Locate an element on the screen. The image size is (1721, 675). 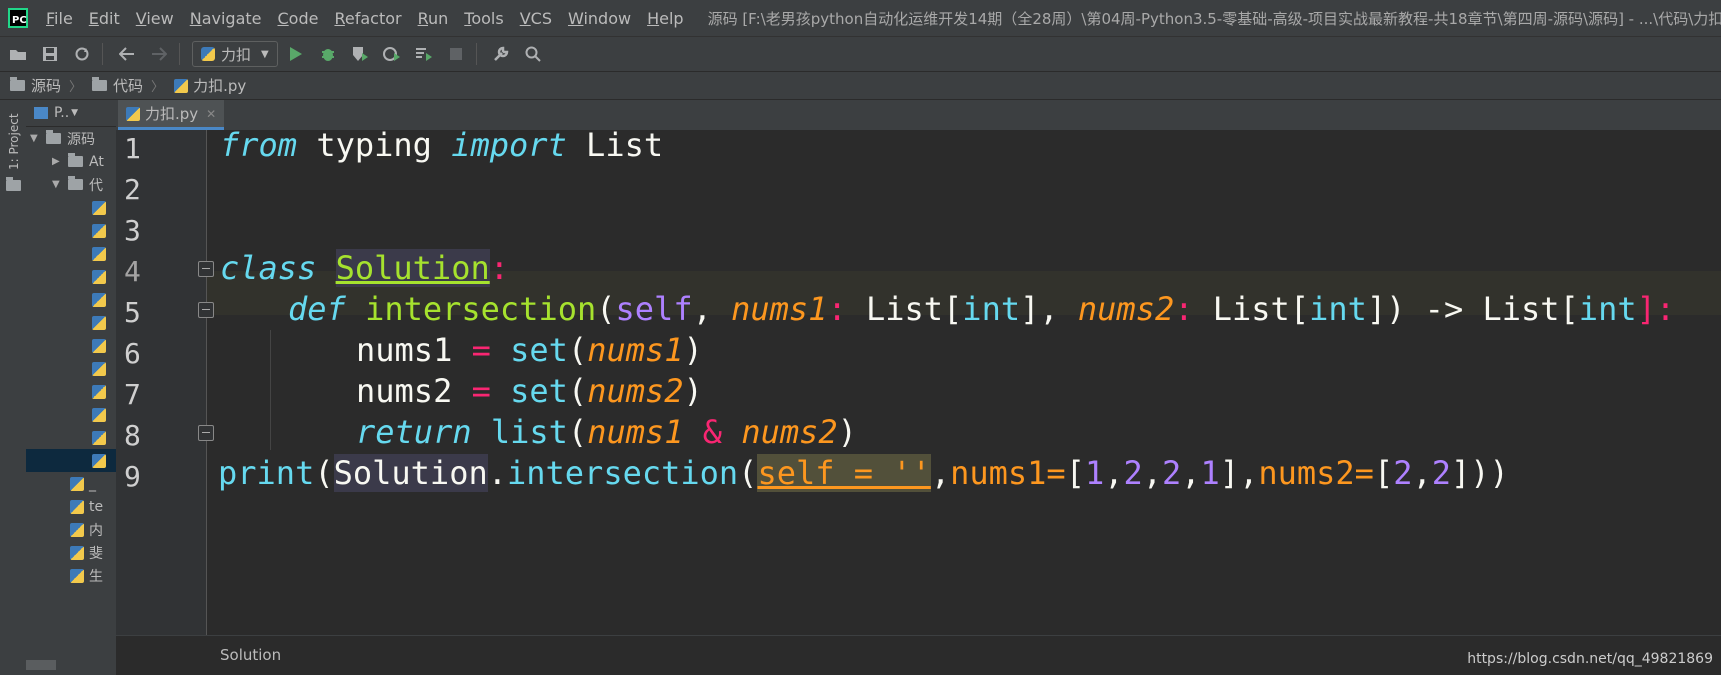
project-tree-item: _ is located at coordinates (71, 483).